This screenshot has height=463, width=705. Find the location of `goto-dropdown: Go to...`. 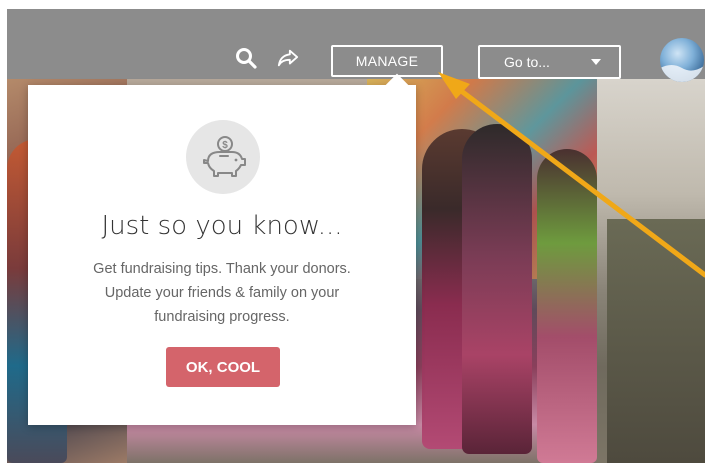

goto-dropdown: Go to... is located at coordinates (549, 62).